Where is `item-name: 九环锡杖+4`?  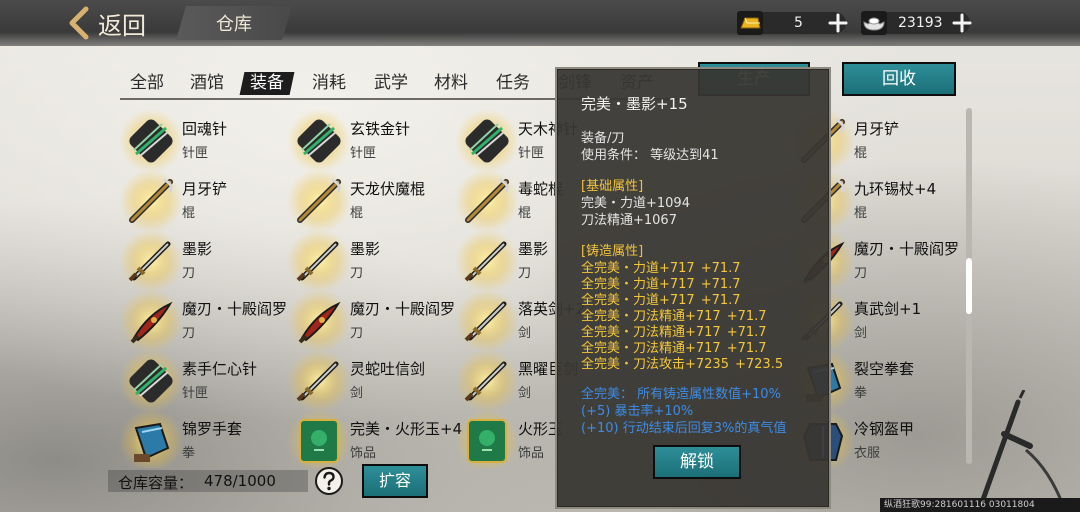
item-name: 九环锡杖+4 is located at coordinates (895, 189).